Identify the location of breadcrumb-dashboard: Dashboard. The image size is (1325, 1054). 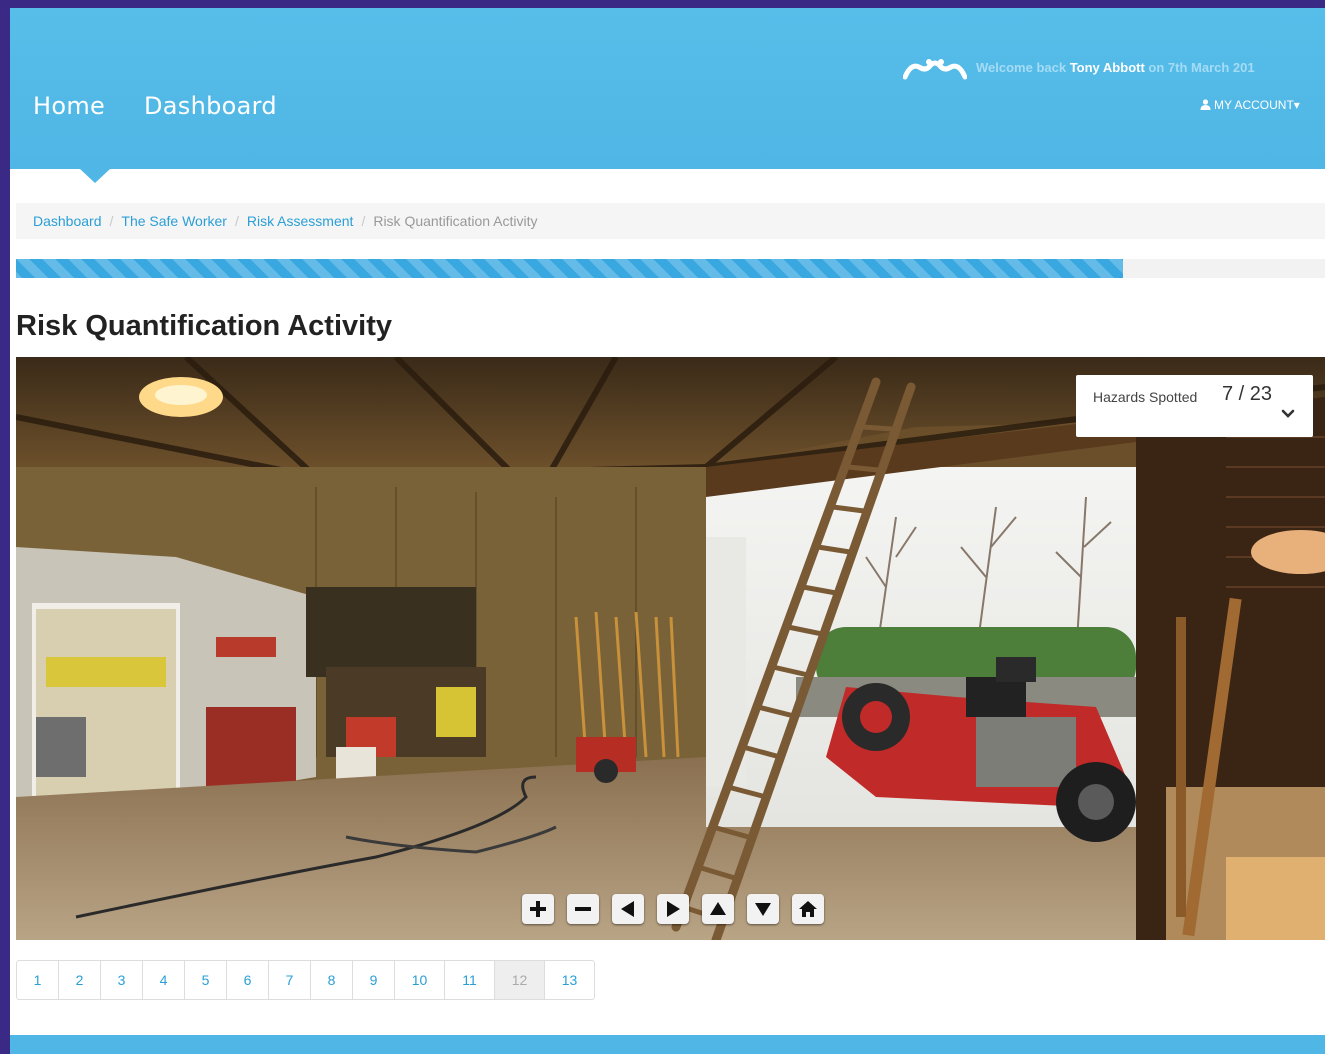
(67, 221).